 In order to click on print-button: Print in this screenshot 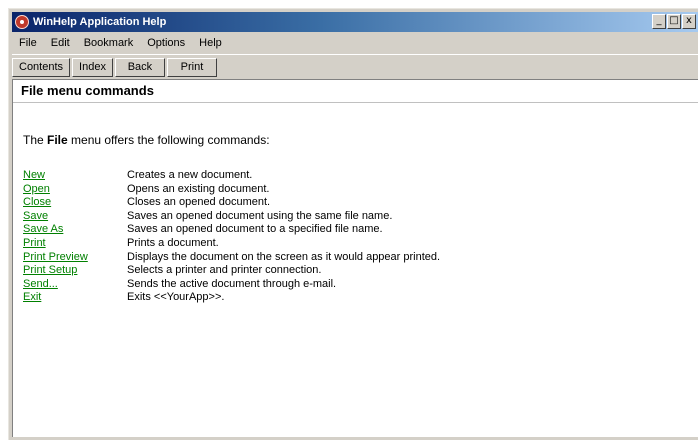, I will do `click(191, 67)`.